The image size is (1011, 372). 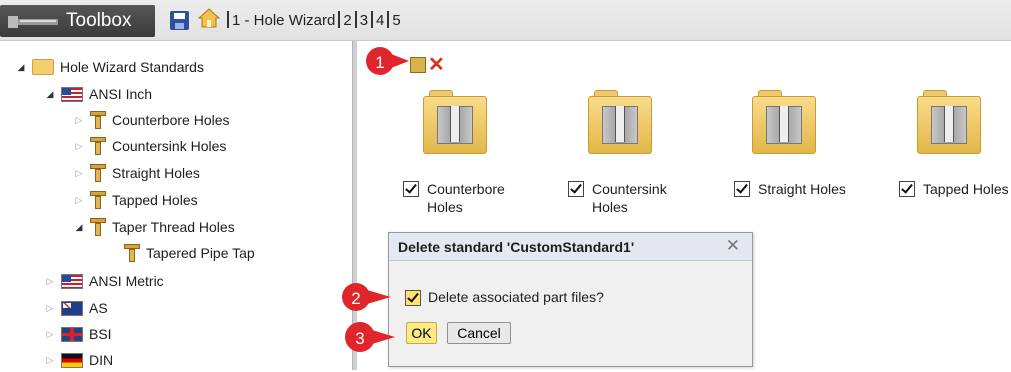 I want to click on title-bar: Toolbox 1 - Hole Wizard 2 3 4 5, so click(x=505, y=20).